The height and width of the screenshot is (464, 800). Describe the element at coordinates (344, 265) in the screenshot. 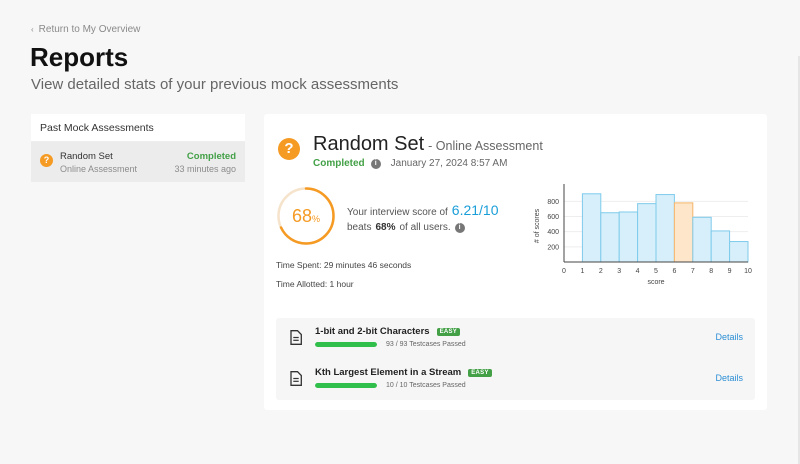

I see `time-spent: Time Spent: 29 minutes 46 seconds` at that location.